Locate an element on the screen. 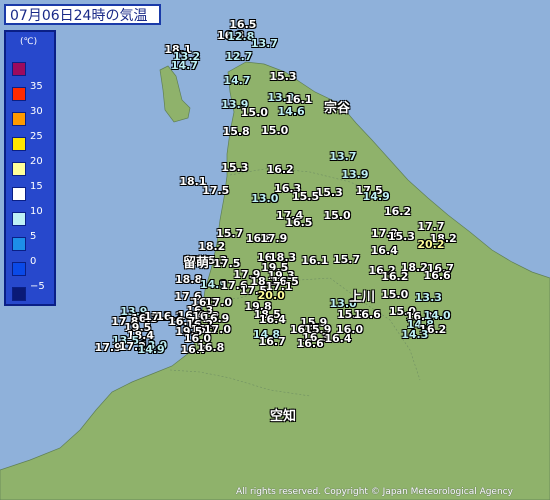  city-label: 留萌 is located at coordinates (196, 263).